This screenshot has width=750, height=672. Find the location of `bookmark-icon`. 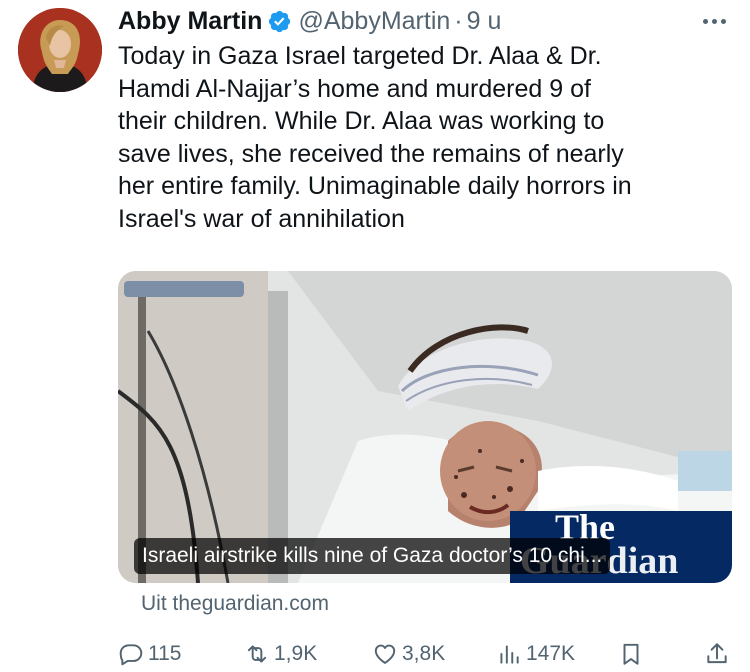

bookmark-icon is located at coordinates (631, 654).